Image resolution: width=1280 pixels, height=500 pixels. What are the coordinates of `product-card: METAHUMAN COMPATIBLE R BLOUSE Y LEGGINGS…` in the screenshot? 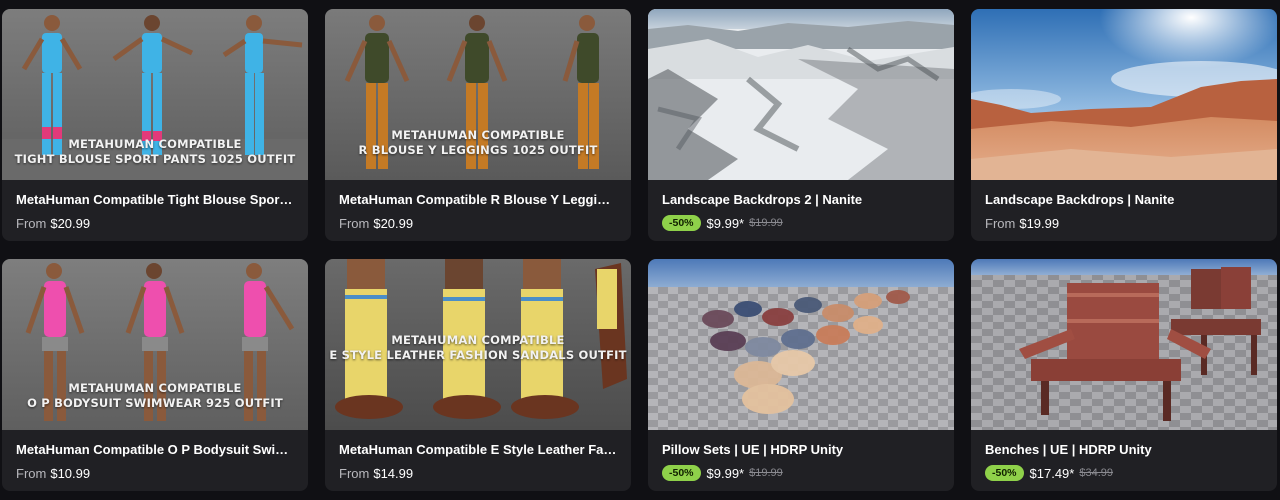 It's located at (478, 125).